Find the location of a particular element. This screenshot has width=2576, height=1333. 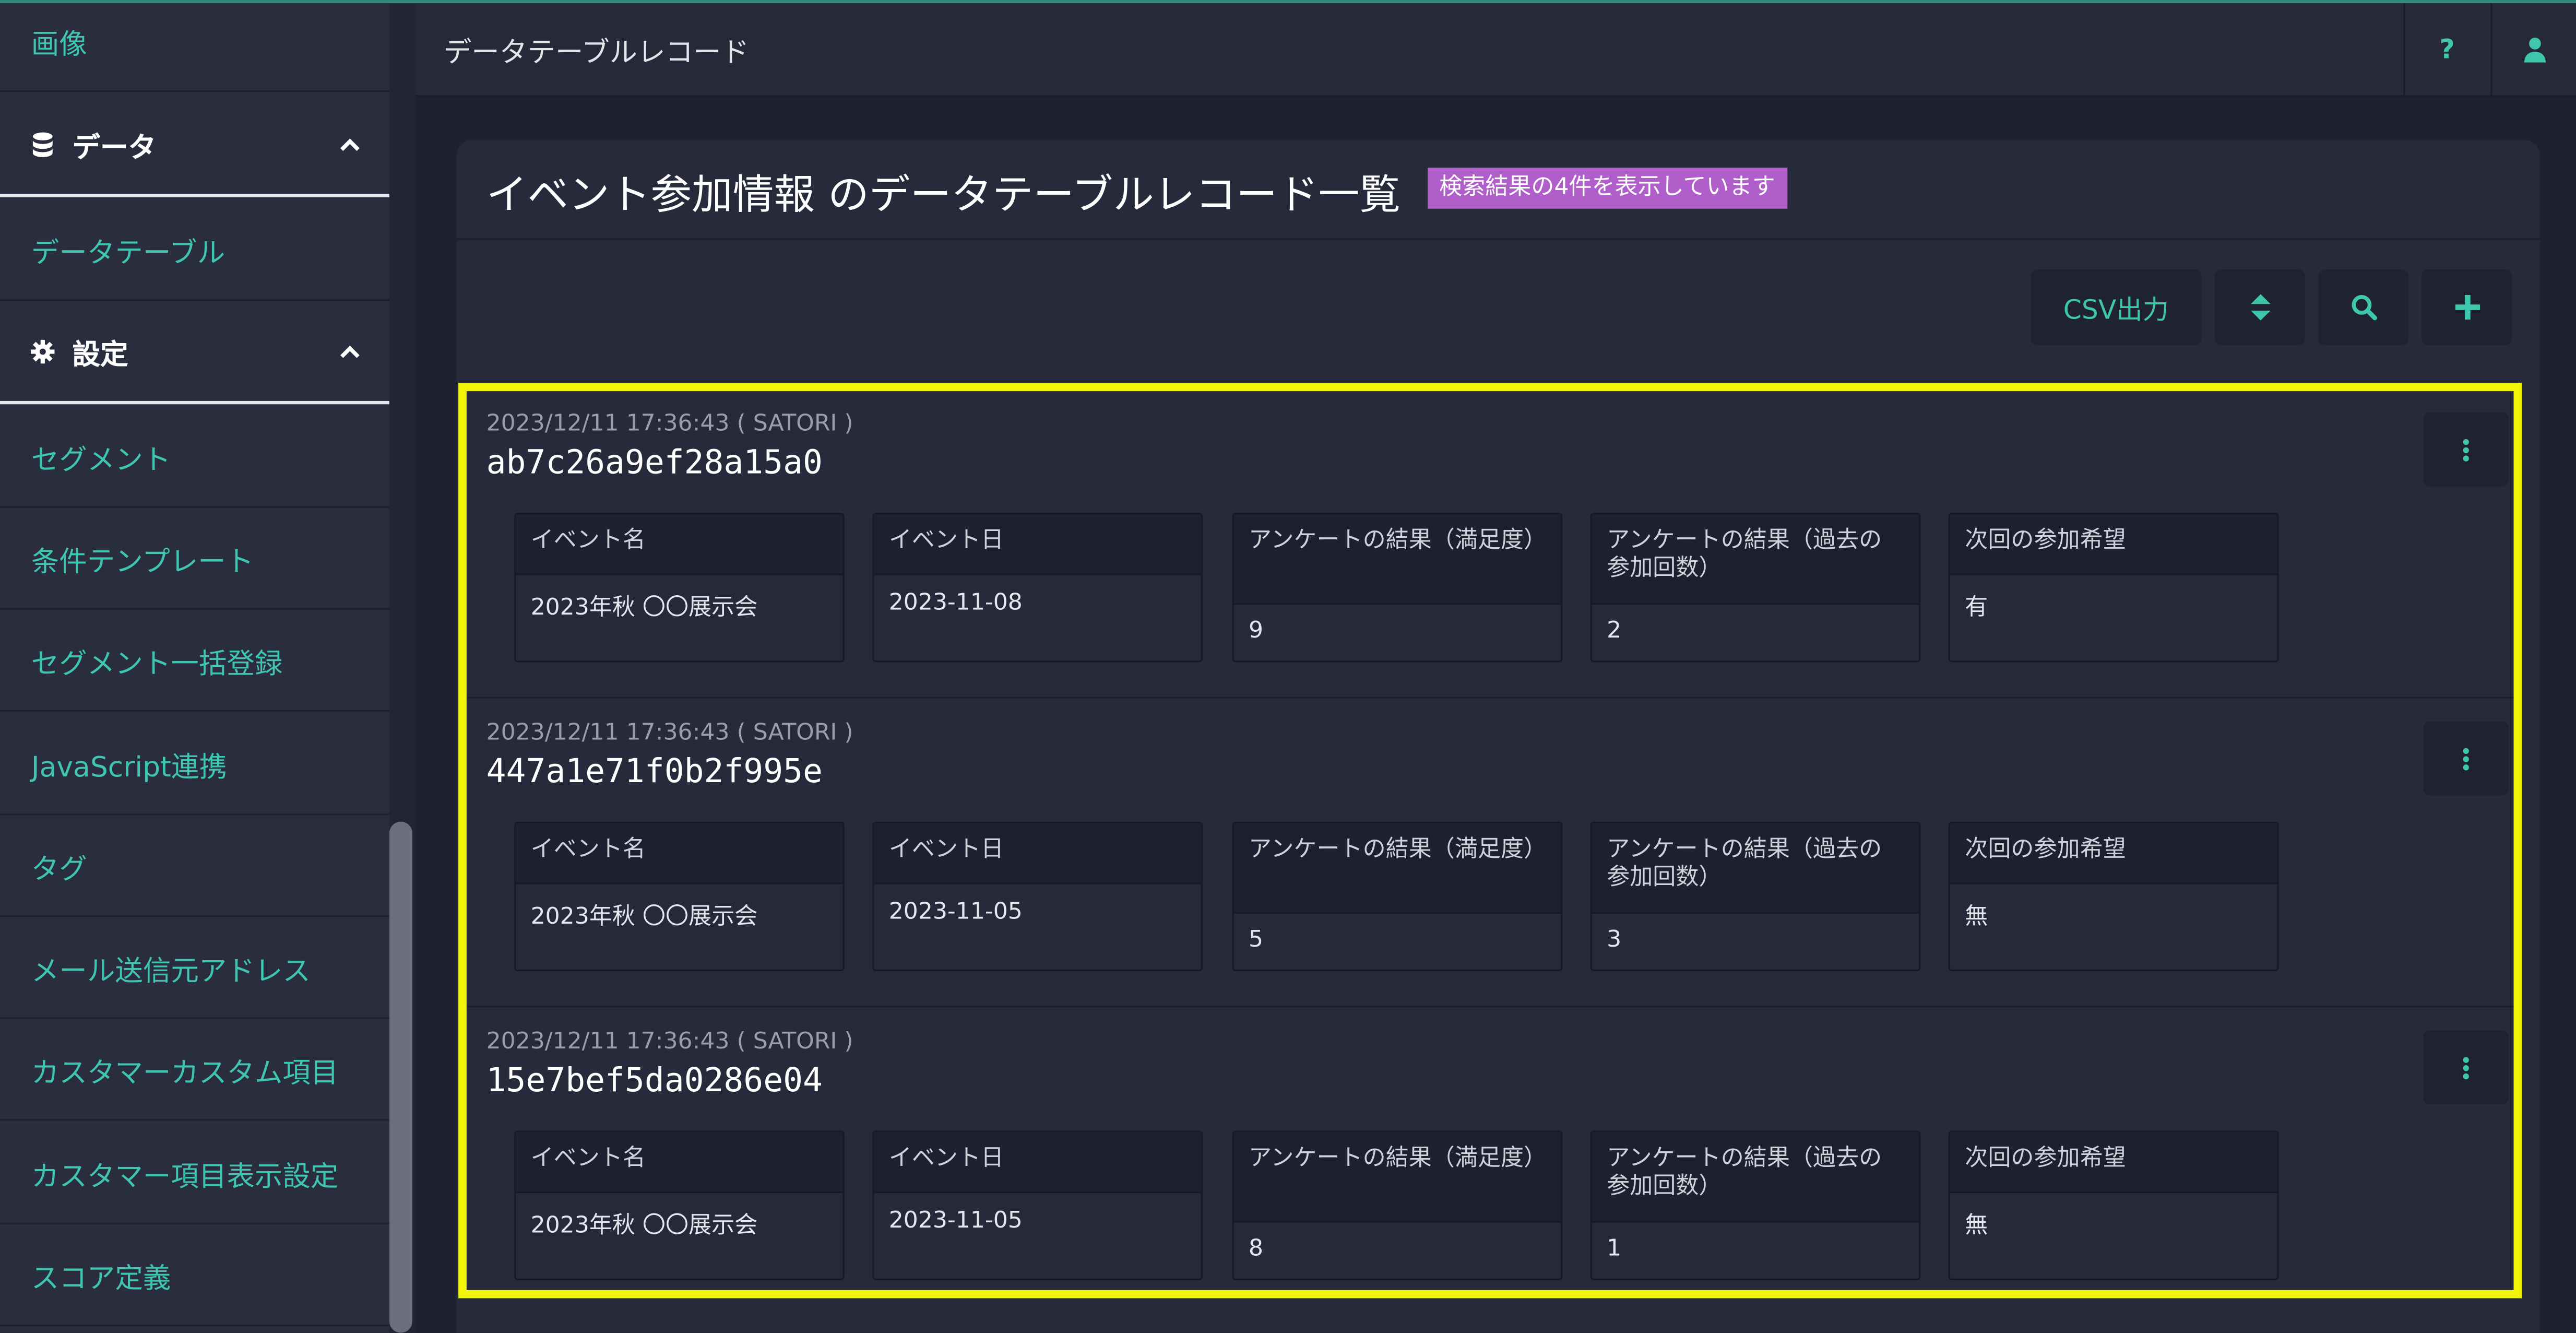

field-card-past-count: アンケートの結果（過去の参加回数） 1 is located at coordinates (1755, 1205).